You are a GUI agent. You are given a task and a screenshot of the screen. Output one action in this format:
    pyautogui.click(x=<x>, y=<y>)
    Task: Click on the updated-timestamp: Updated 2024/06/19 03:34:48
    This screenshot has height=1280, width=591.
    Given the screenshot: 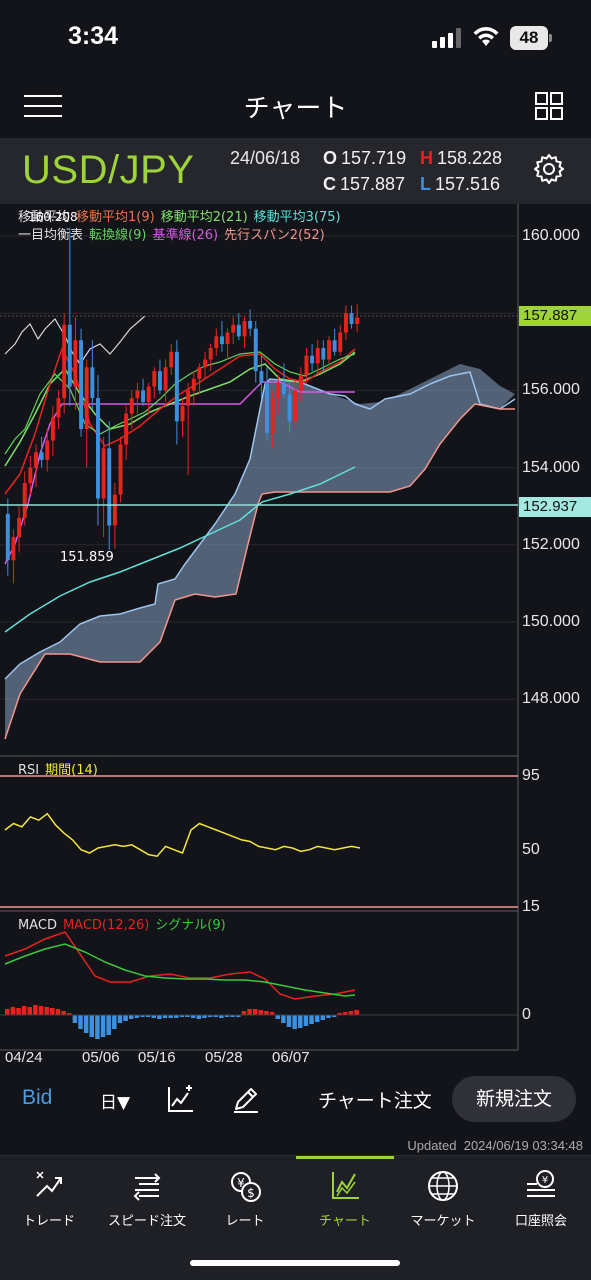 What is the action you would take?
    pyautogui.click(x=495, y=1145)
    